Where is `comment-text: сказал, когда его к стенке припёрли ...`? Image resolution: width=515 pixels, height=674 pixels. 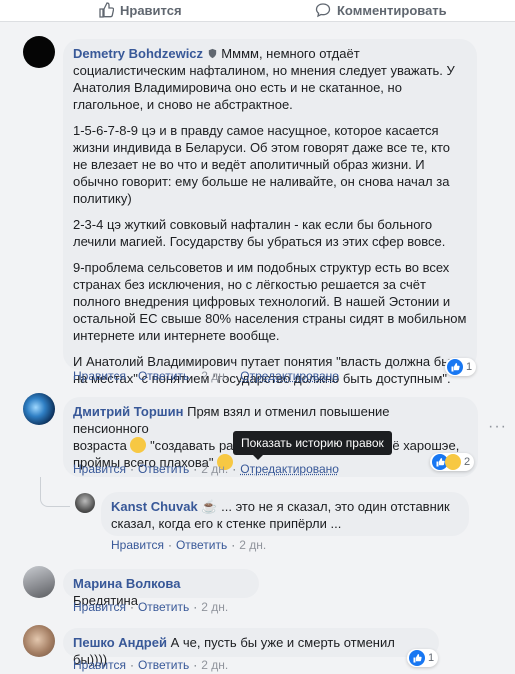 comment-text: сказал, когда его к стенке припёрли ... is located at coordinates (226, 523).